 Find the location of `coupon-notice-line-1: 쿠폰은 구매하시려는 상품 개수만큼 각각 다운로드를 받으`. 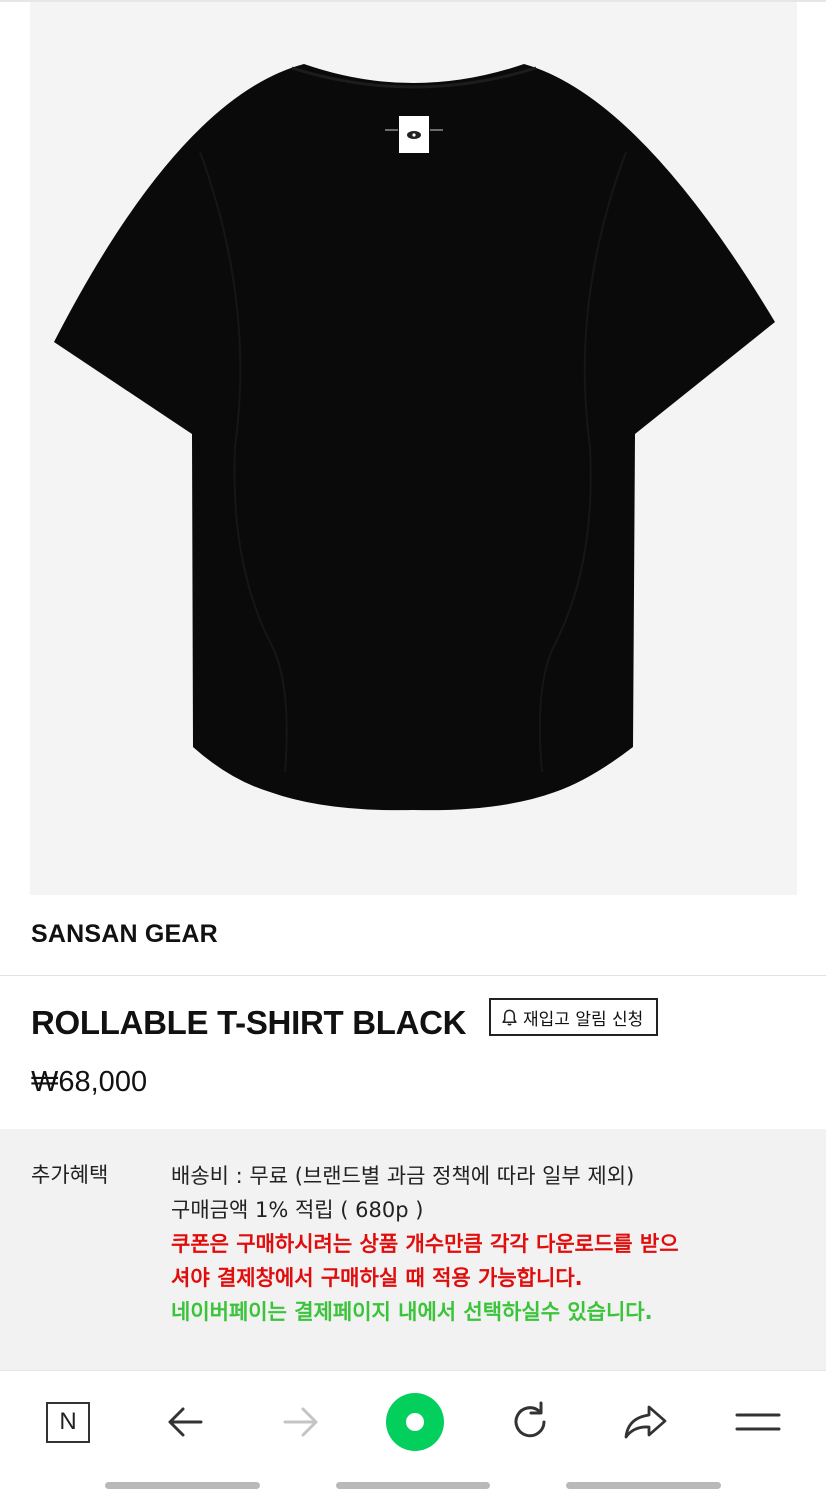

coupon-notice-line-1: 쿠폰은 구매하시려는 상품 개수만큼 각각 다운로드를 받으 is located at coordinates (425, 1244).